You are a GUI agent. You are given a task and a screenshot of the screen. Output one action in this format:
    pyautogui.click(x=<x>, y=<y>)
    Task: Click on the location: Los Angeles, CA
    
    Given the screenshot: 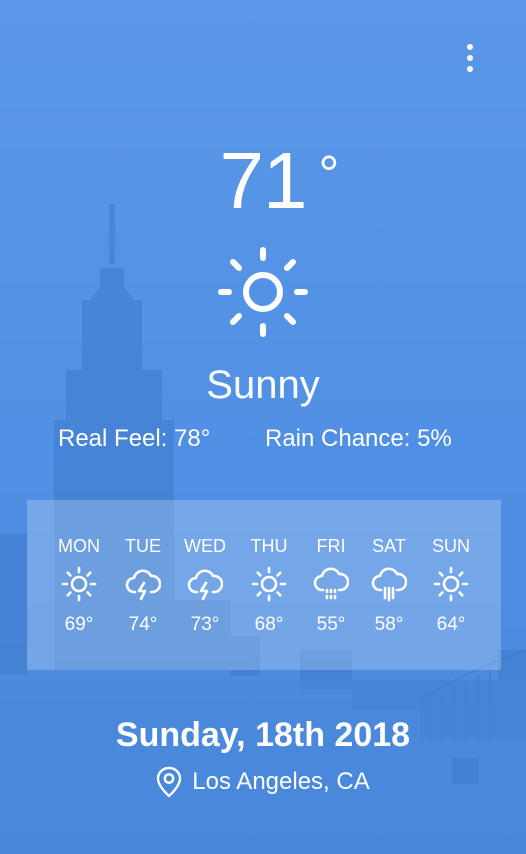 What is the action you would take?
    pyautogui.click(x=263, y=782)
    